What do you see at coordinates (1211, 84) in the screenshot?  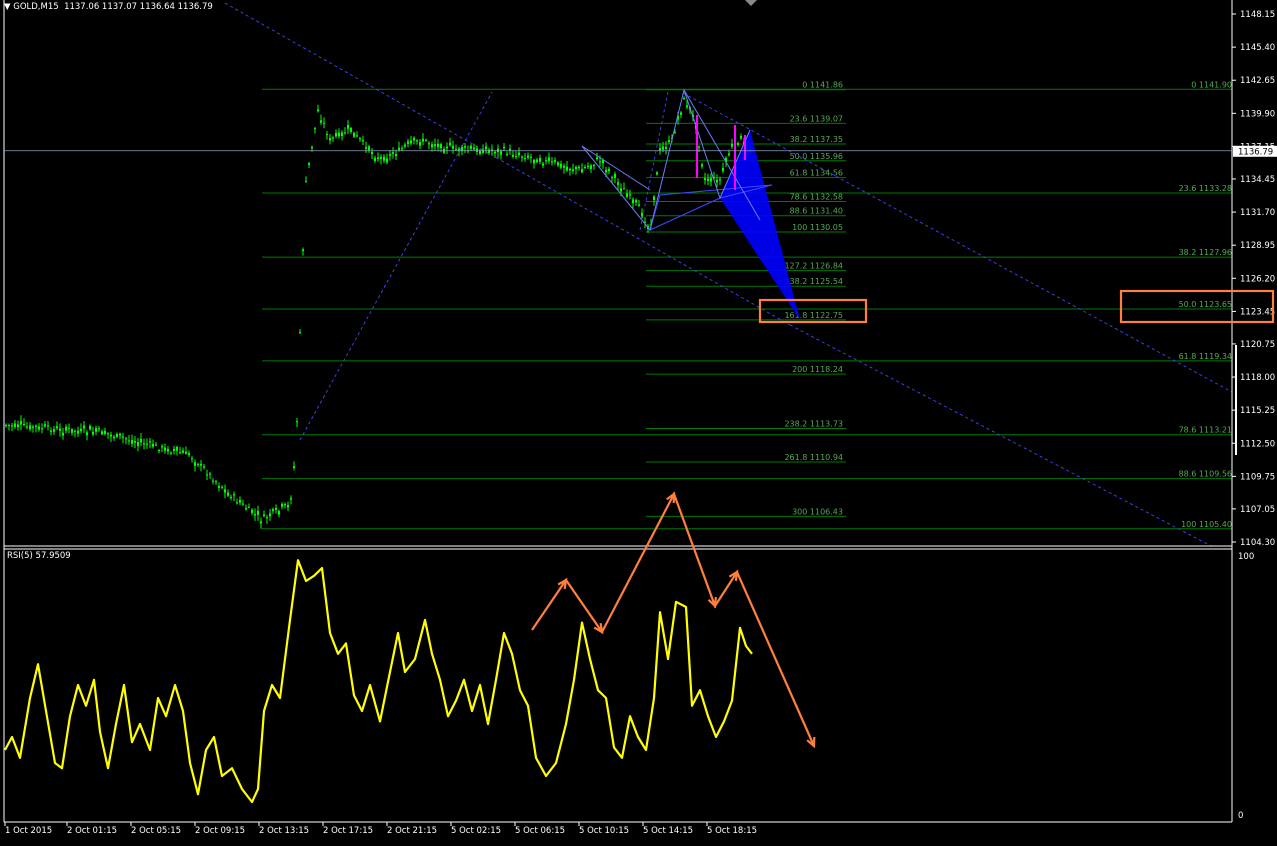 I see `fib-right-label: 0 1141.90` at bounding box center [1211, 84].